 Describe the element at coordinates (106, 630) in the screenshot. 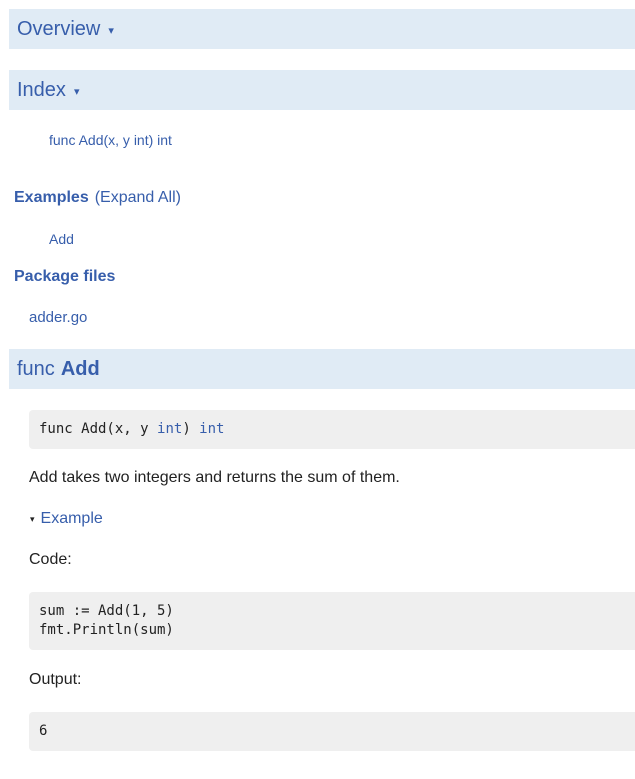

I see `code-line: fmt.Println(sum)` at that location.